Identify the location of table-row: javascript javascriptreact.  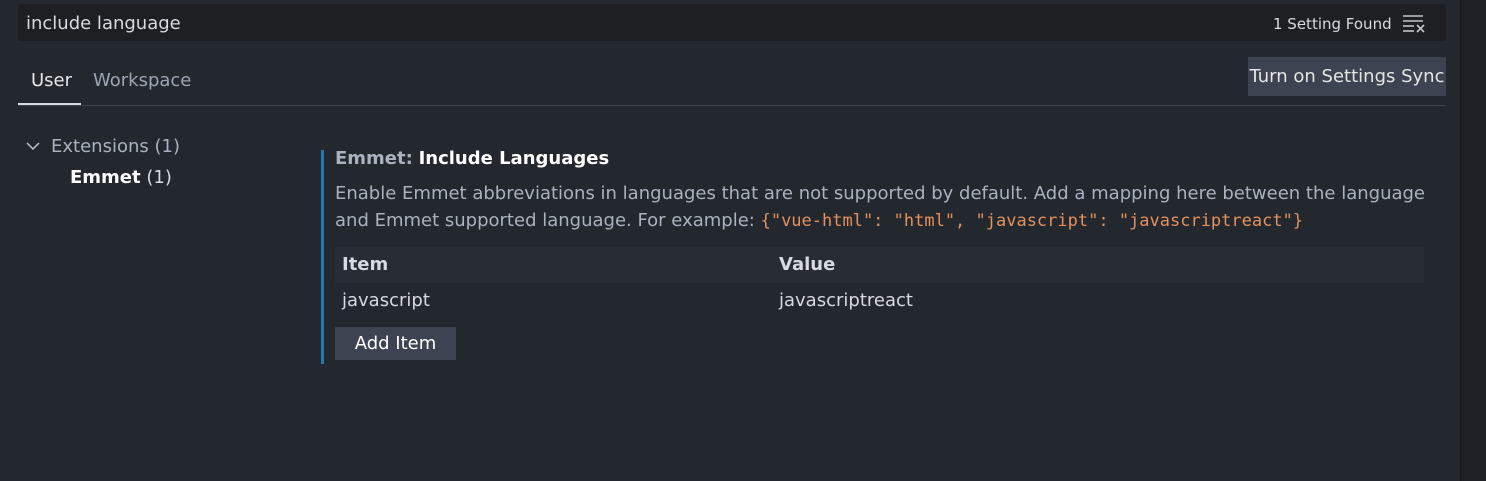
(879, 301).